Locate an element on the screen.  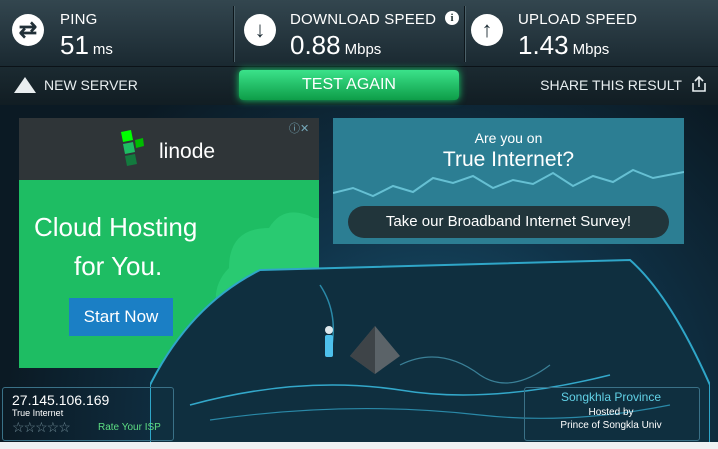
survey-question: Are you on is located at coordinates (508, 138).